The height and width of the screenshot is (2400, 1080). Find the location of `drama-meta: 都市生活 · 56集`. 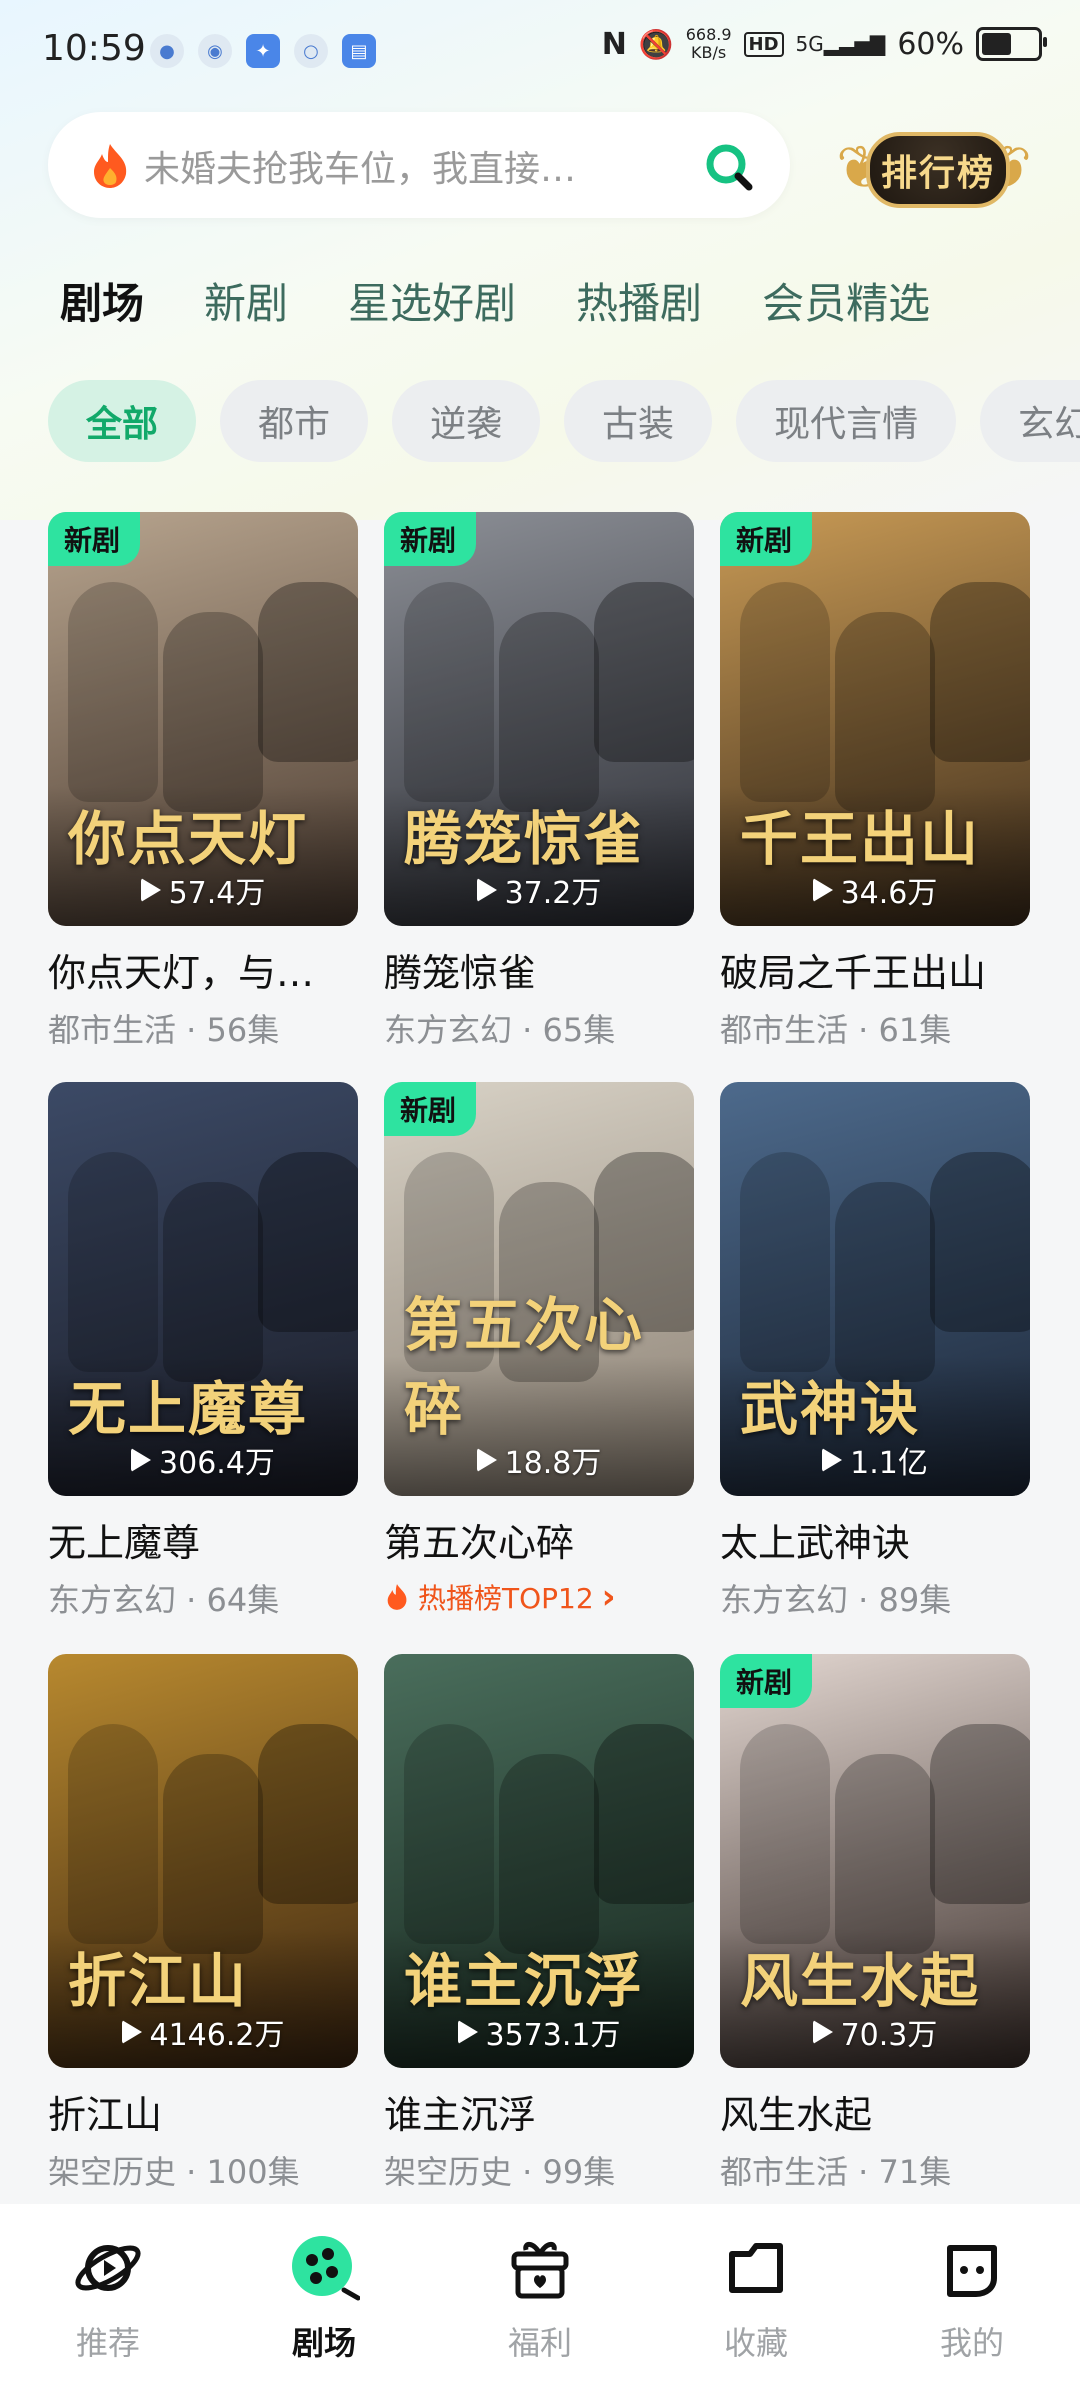

drama-meta: 都市生活 · 56集 is located at coordinates (164, 1030).